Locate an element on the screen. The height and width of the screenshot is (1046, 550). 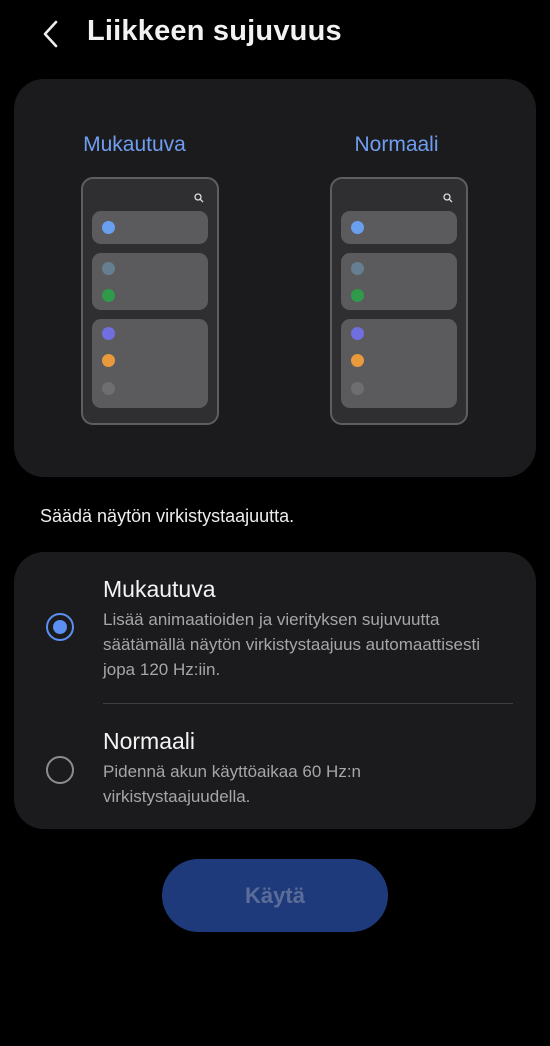
header: Liikkeen sujuvuus is located at coordinates (275, 35).